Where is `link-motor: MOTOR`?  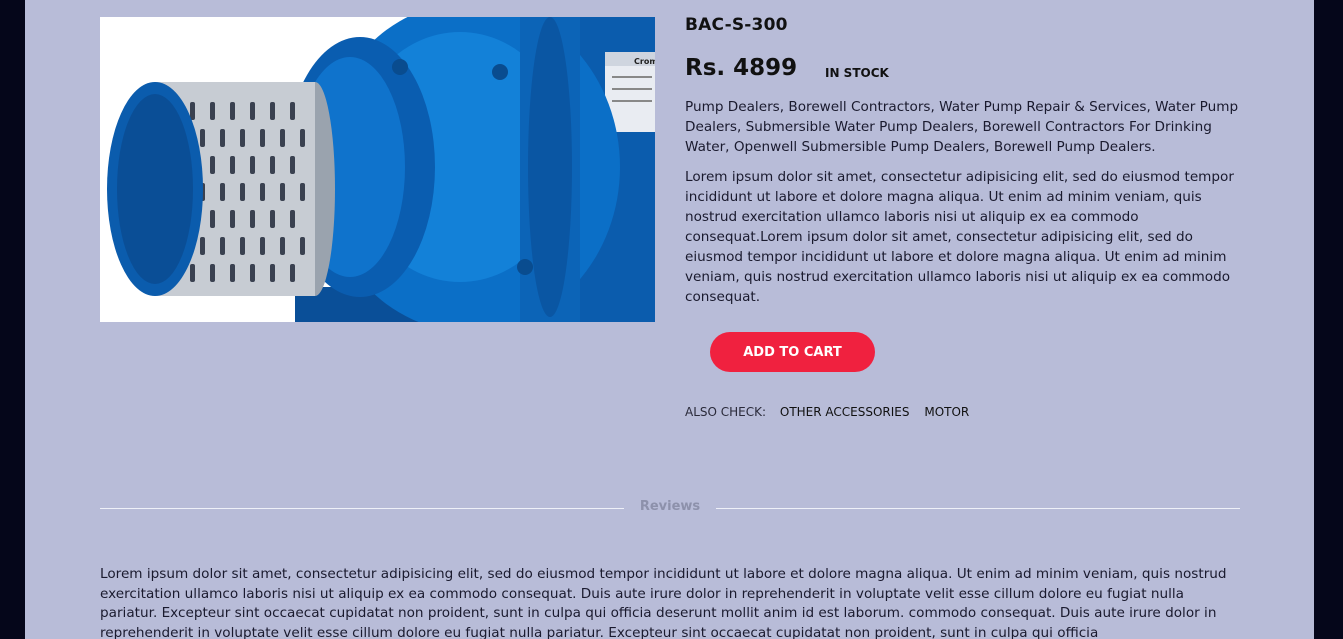
link-motor: MOTOR is located at coordinates (946, 412).